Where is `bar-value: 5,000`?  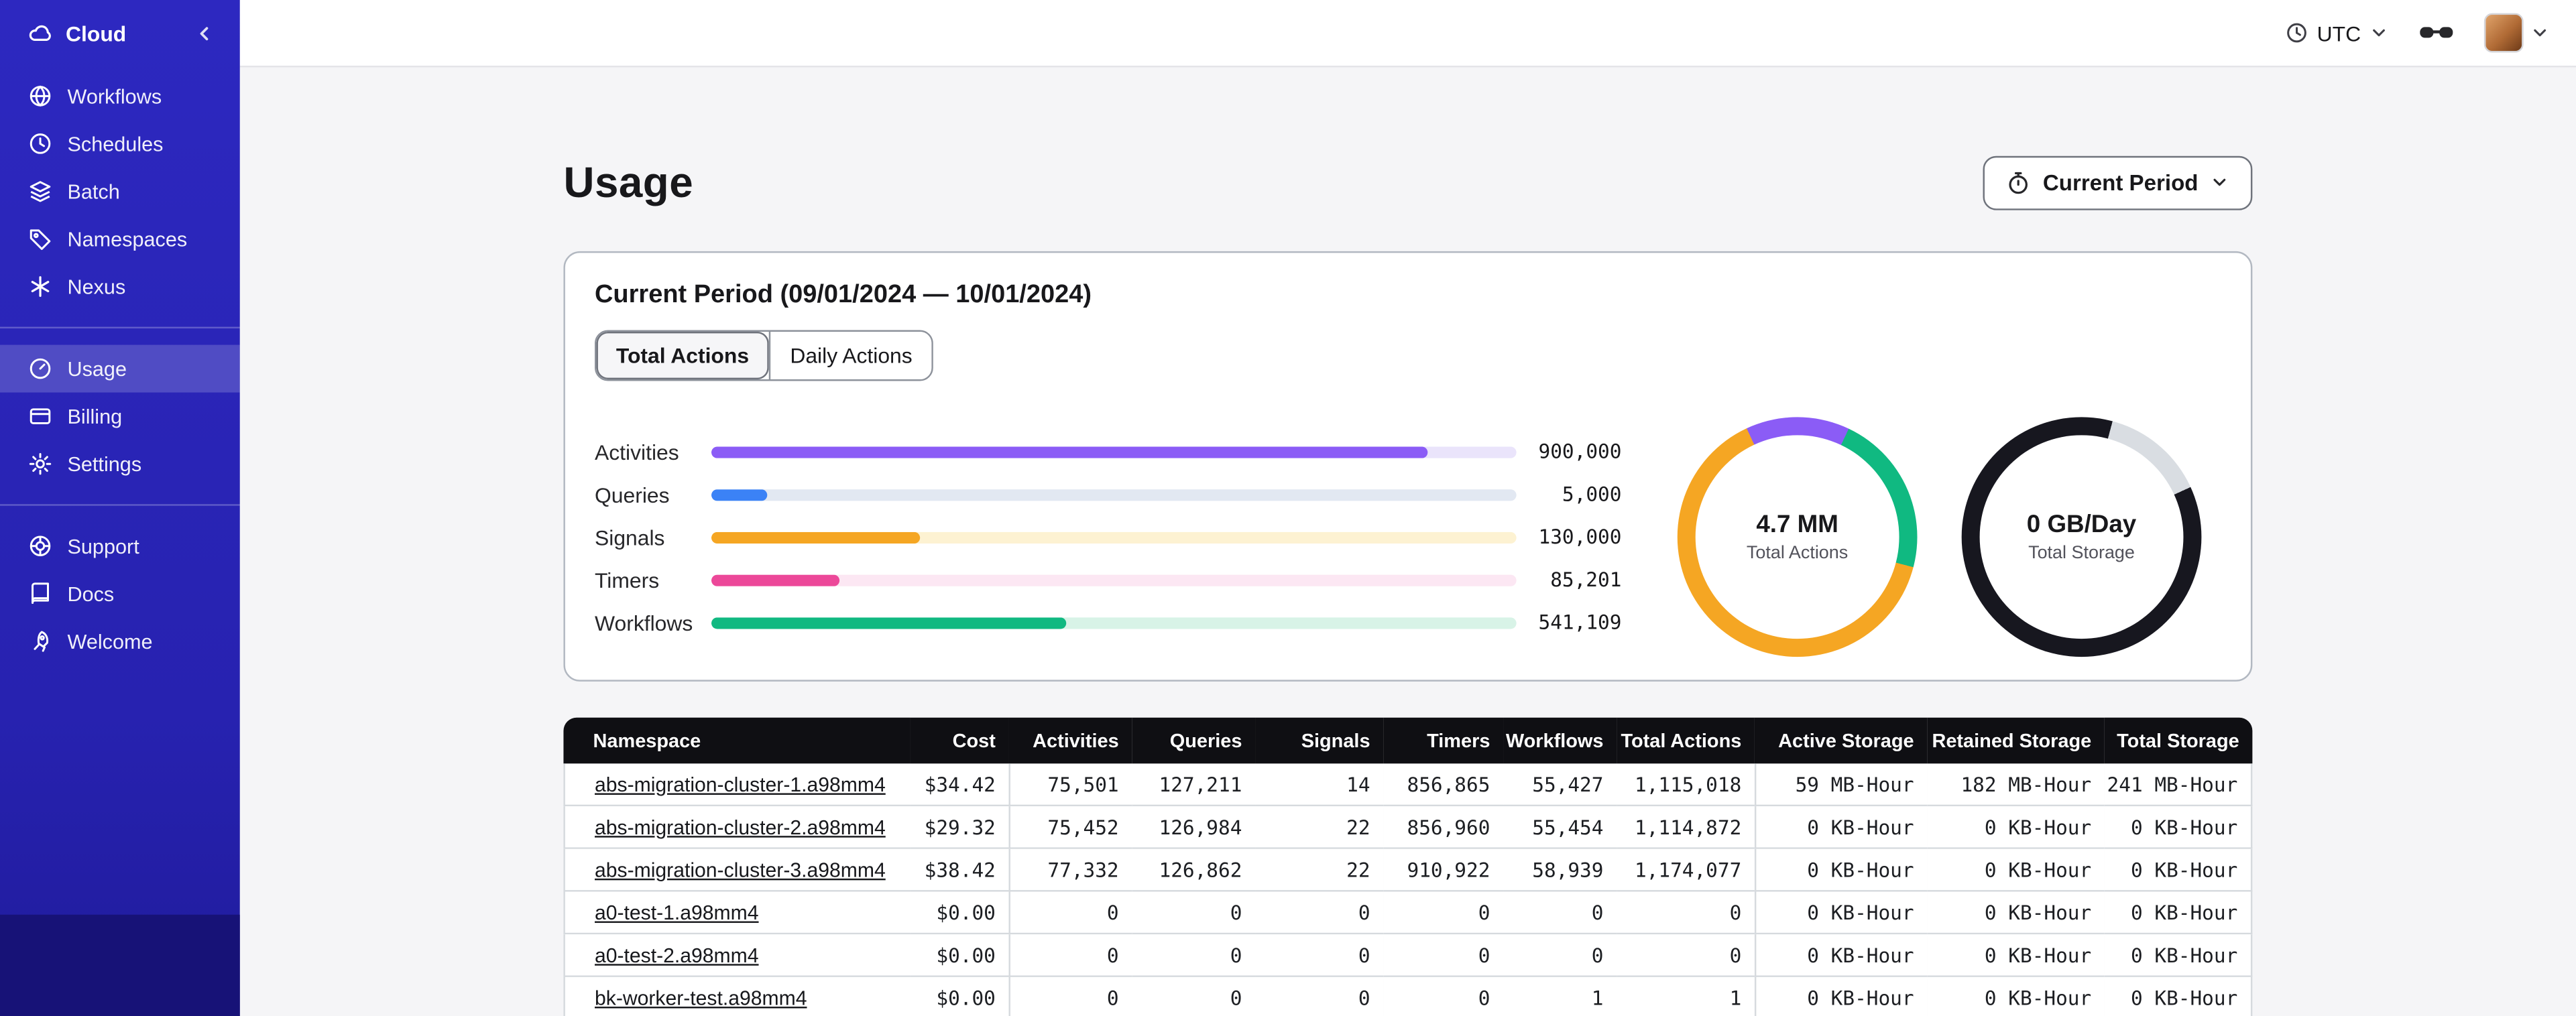 bar-value: 5,000 is located at coordinates (1592, 494).